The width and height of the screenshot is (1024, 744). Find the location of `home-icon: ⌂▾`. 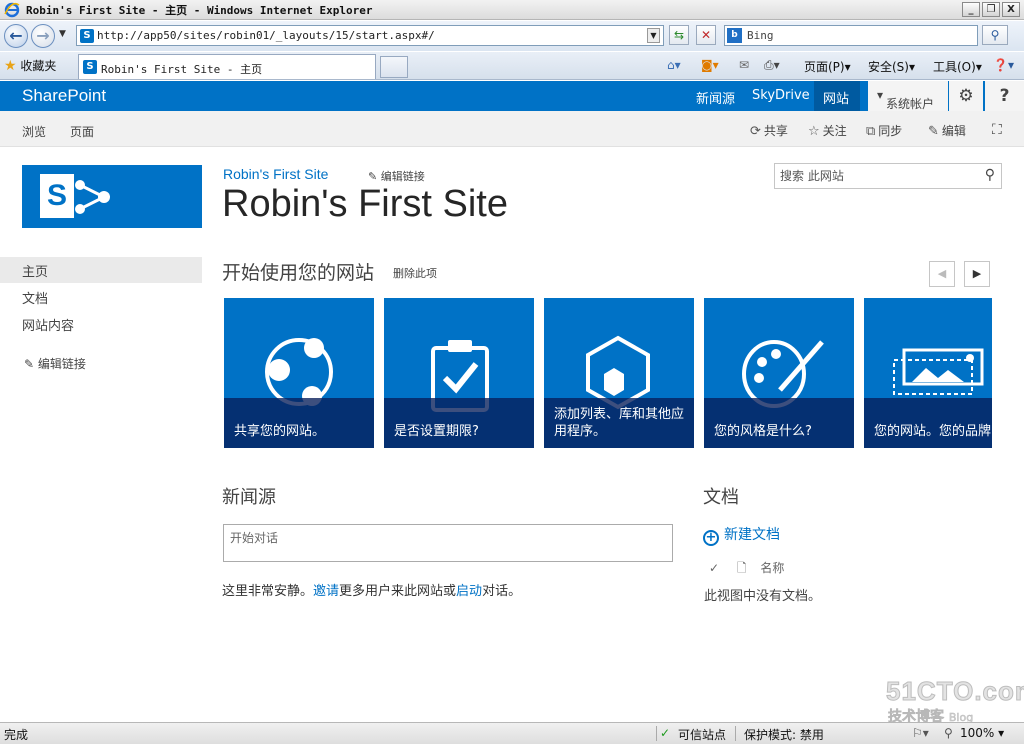

home-icon: ⌂▾ is located at coordinates (674, 65).